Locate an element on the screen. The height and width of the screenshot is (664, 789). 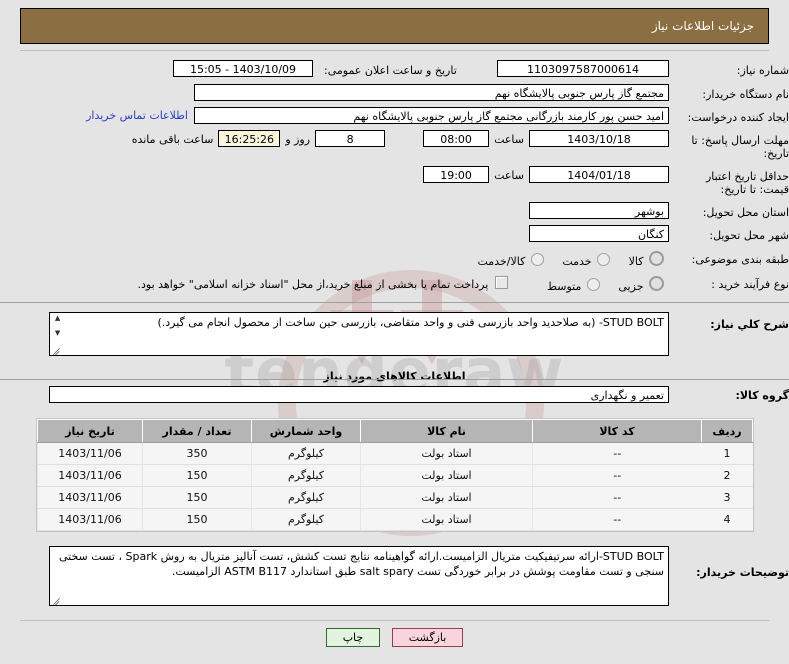
table-row: 4 -- استاد بولت کیلوگرم 150 1403/11/06 is located at coordinates (395, 519).